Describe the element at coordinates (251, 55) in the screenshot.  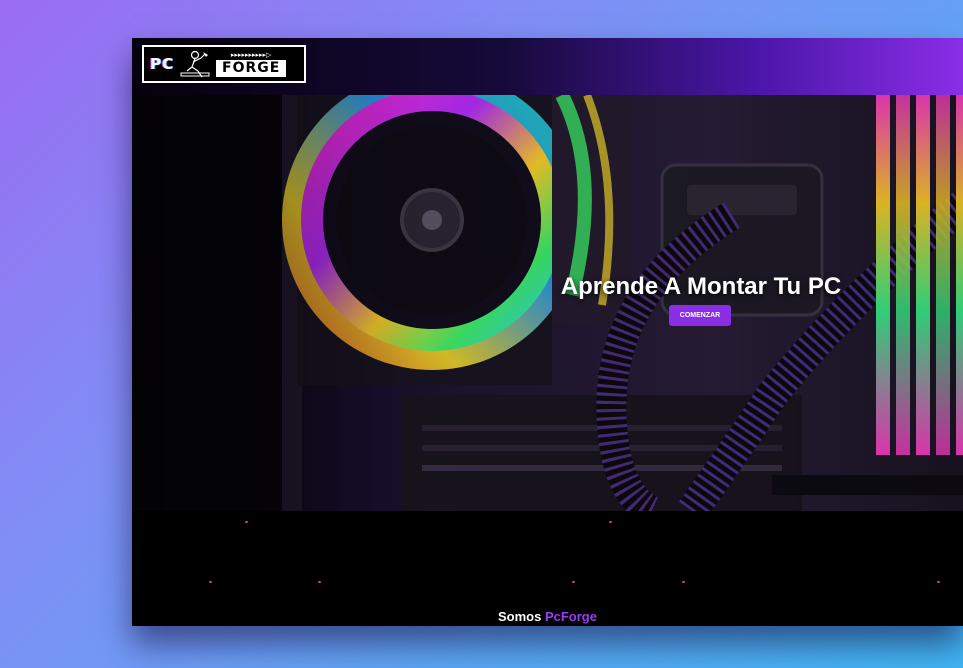
I see `logo-arrows: ▸▸▸▸▸▸▸▸▸▸▷` at that location.